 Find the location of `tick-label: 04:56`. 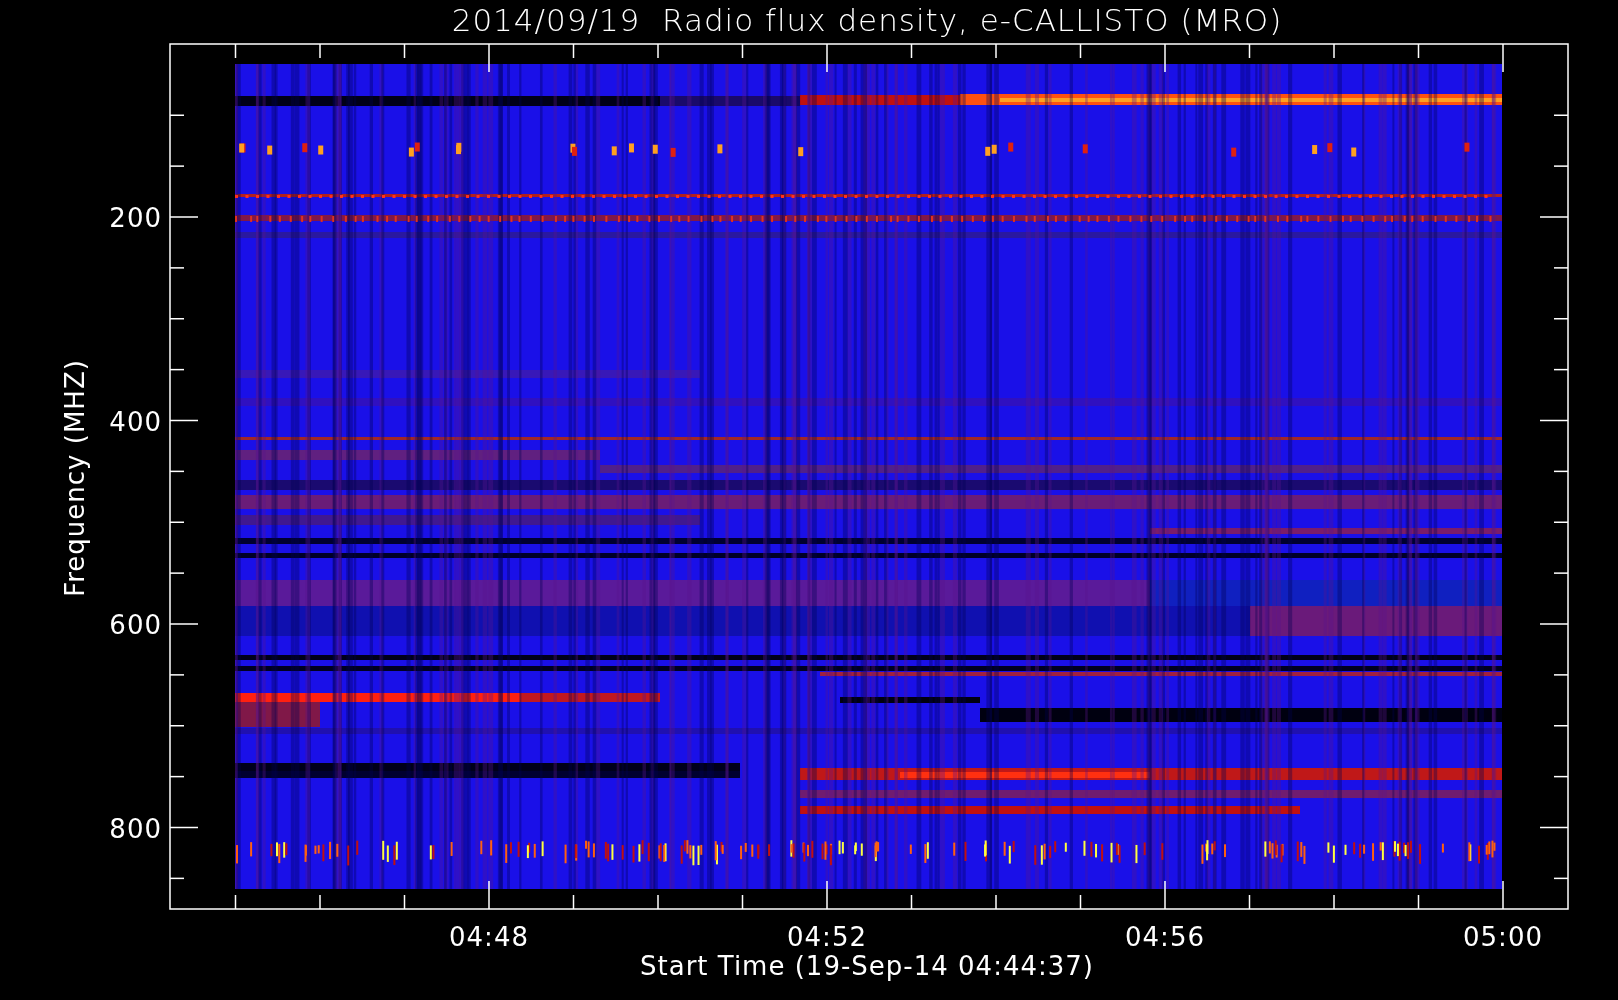

tick-label: 04:56 is located at coordinates (1165, 937).